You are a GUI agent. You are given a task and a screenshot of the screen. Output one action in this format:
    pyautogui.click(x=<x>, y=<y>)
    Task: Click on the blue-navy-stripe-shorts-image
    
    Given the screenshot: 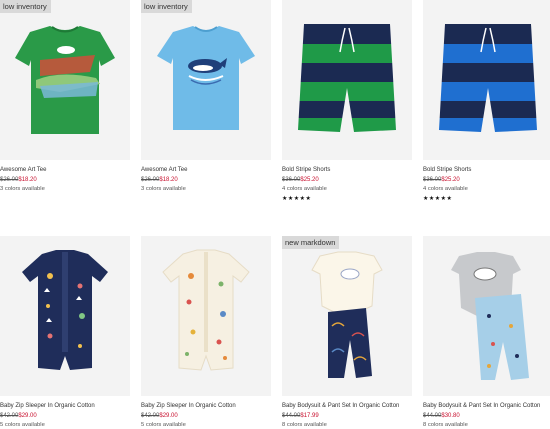 What is the action you would take?
    pyautogui.click(x=488, y=78)
    